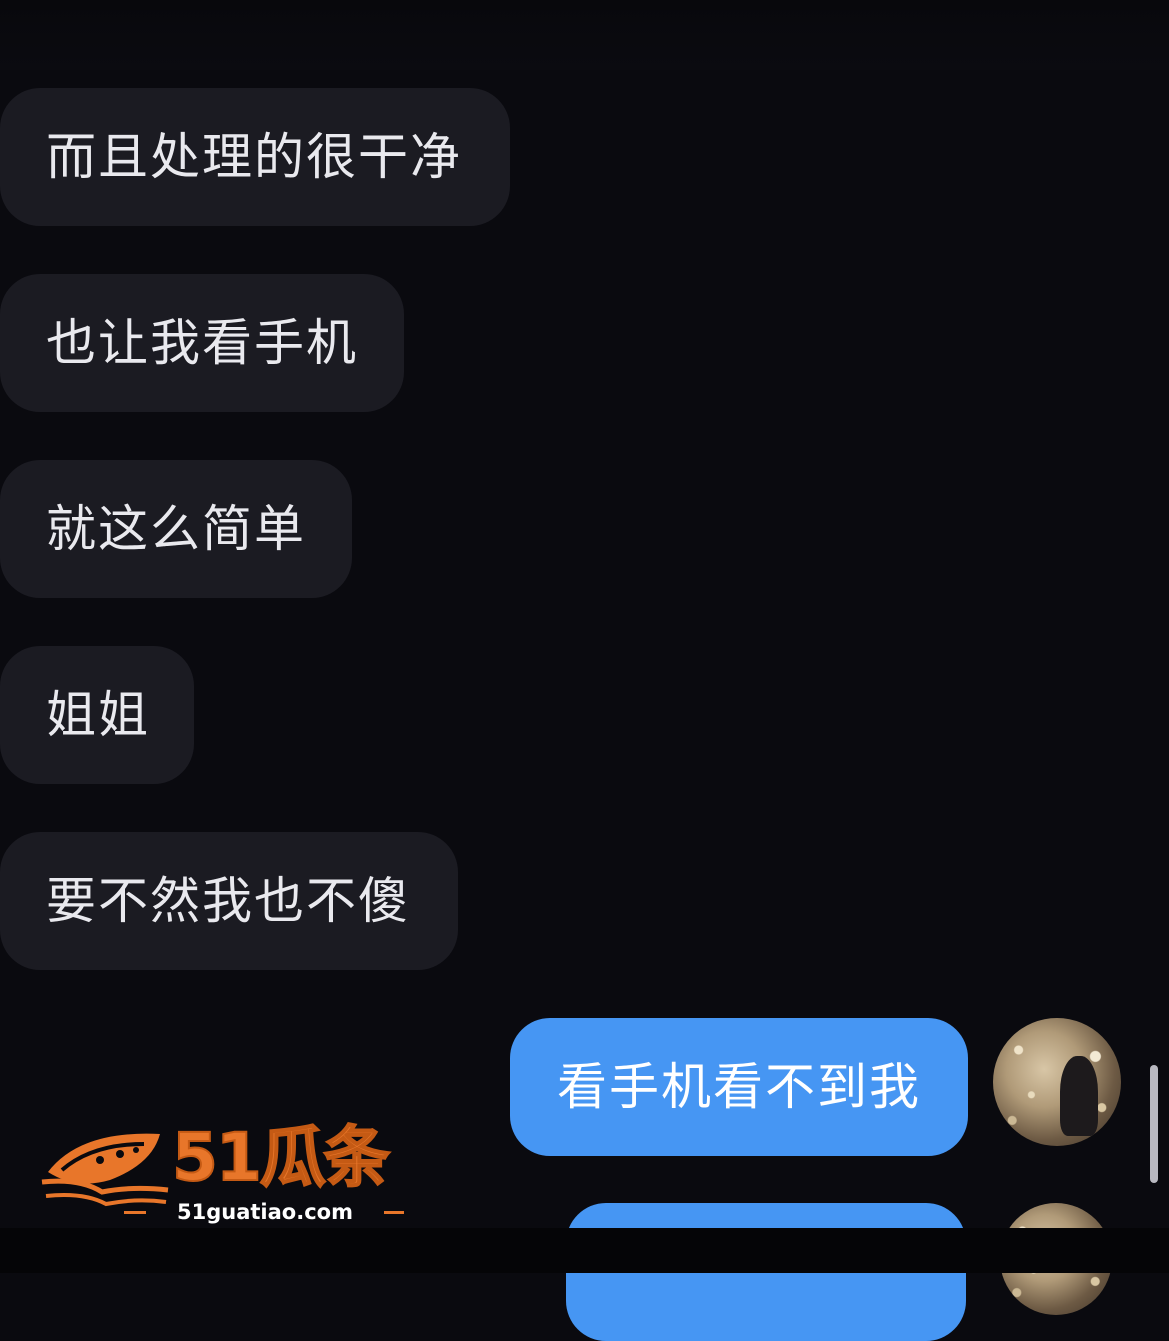  I want to click on watermark-url: 51guatiao.com, so click(265, 1212).